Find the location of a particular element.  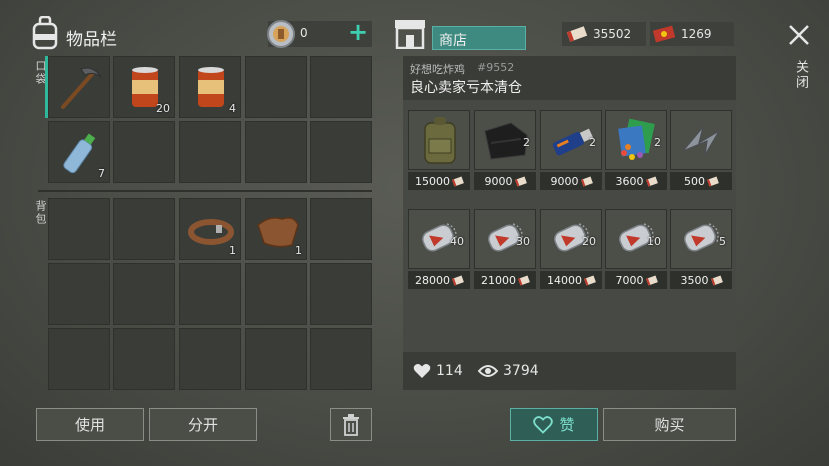

trash-icon is located at coordinates (351, 424).